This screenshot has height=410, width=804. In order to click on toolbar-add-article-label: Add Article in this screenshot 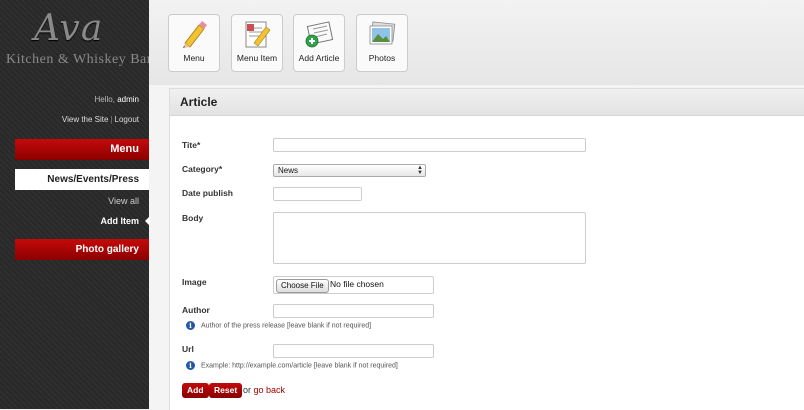, I will do `click(319, 58)`.